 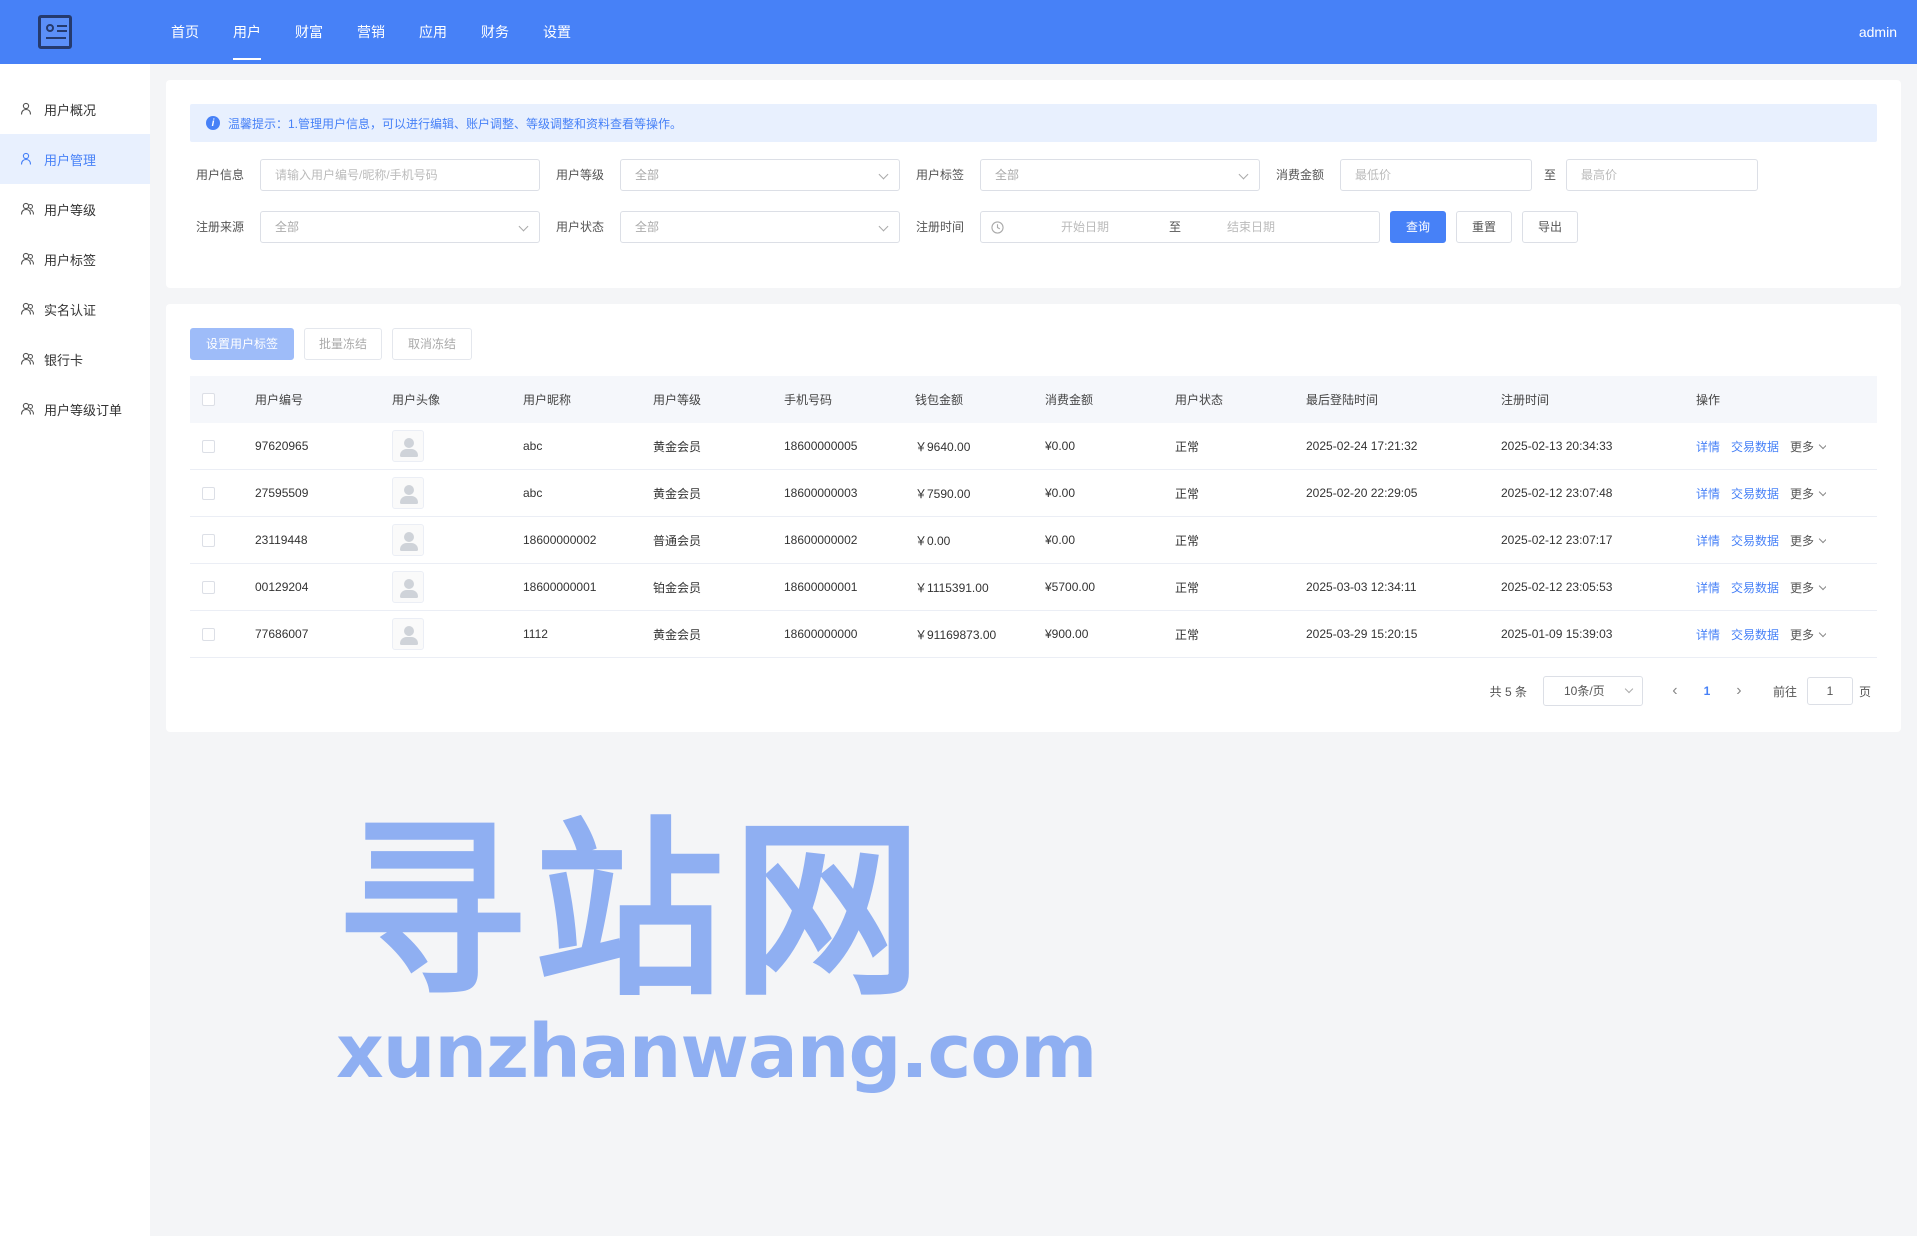 What do you see at coordinates (455, 123) in the screenshot?
I see `tip-text: 温馨提示：1.管理用户信息，可以进行编辑、账户调整、等级调整和资料查看等操作。` at bounding box center [455, 123].